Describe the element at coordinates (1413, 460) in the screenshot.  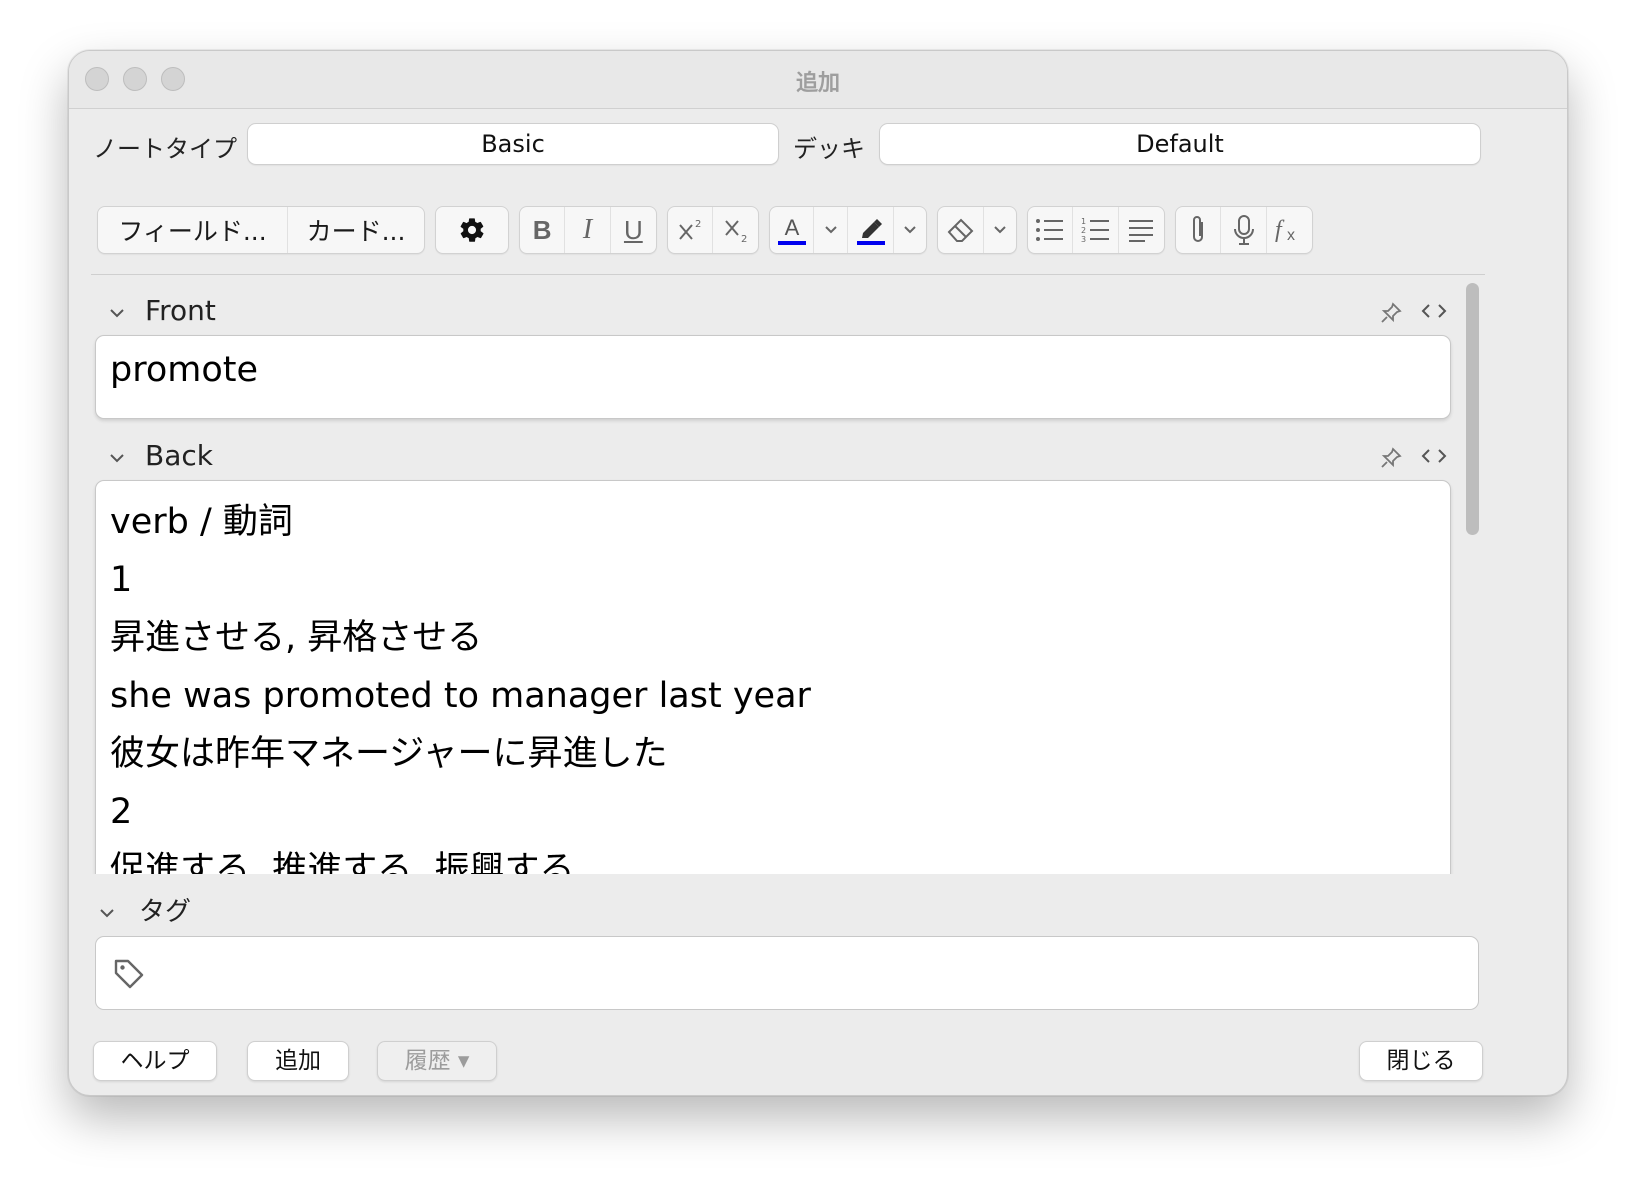
I see `back-field-icons` at that location.